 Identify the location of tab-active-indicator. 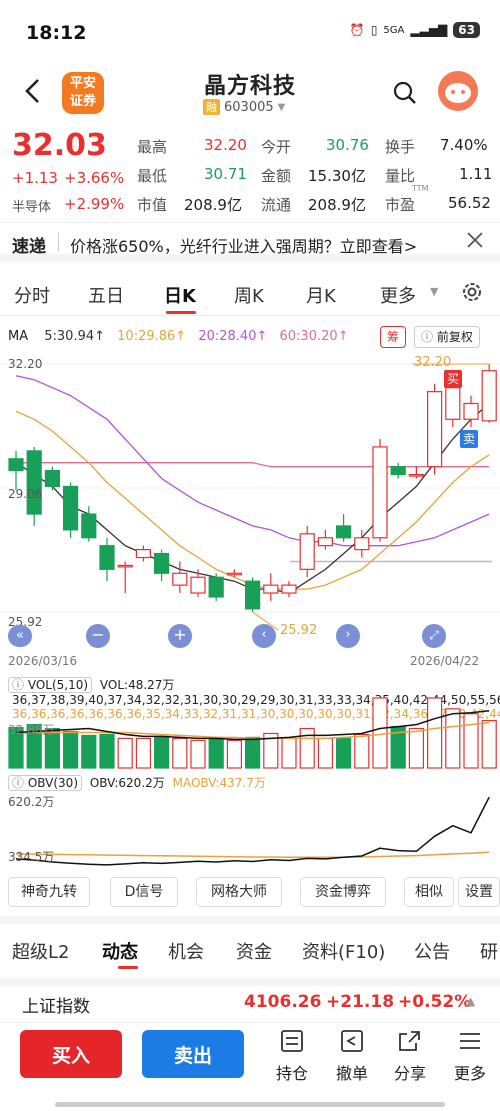
(128, 967).